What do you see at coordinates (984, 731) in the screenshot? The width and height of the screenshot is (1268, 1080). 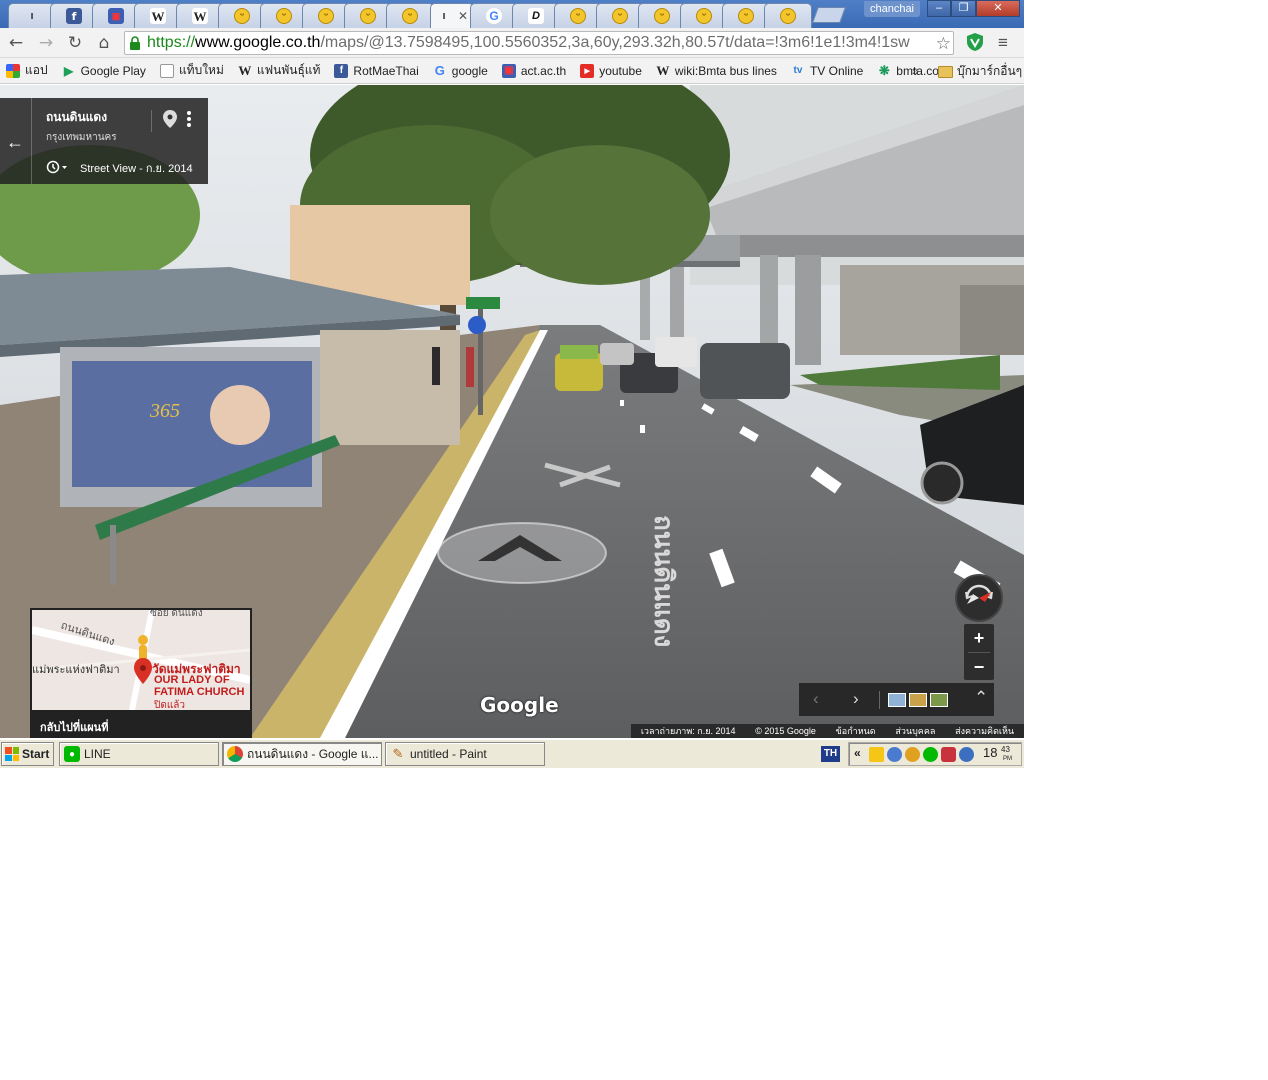 I see `feedback-link: ส่งความคิดเห็น` at bounding box center [984, 731].